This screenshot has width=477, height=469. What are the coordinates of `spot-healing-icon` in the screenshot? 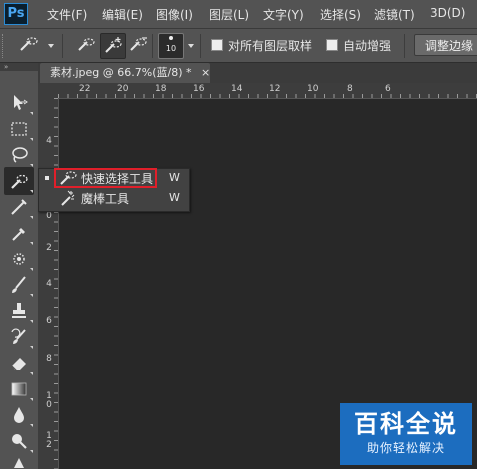 It's located at (19, 259).